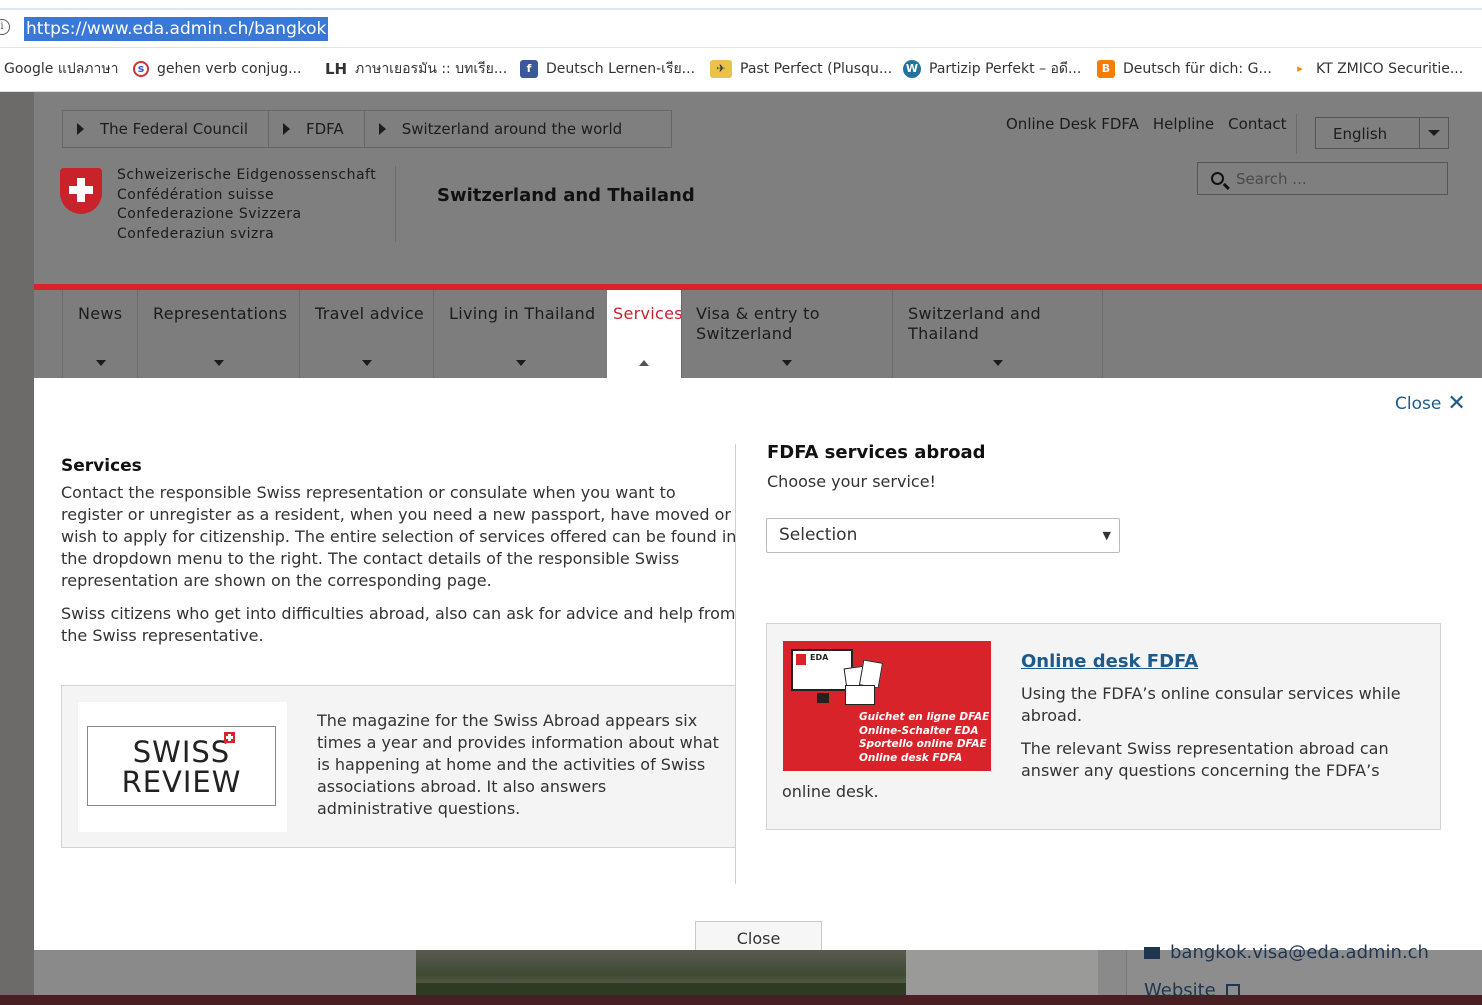 The height and width of the screenshot is (1005, 1482). I want to click on caption-line: Online desk FDFA, so click(911, 757).